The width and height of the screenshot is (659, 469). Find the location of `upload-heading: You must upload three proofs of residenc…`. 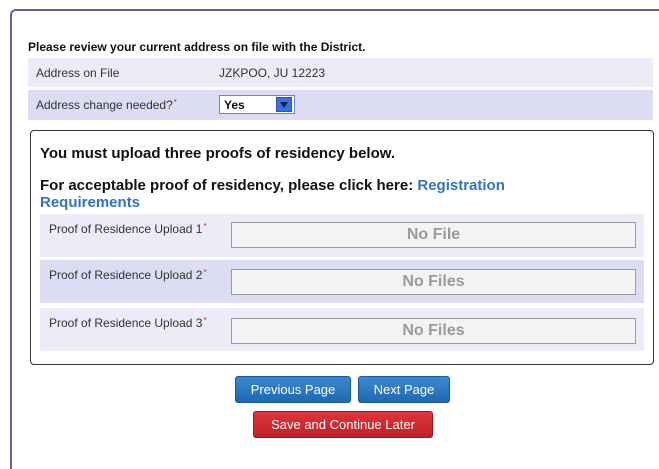

upload-heading: You must upload three proofs of residenc… is located at coordinates (218, 153).